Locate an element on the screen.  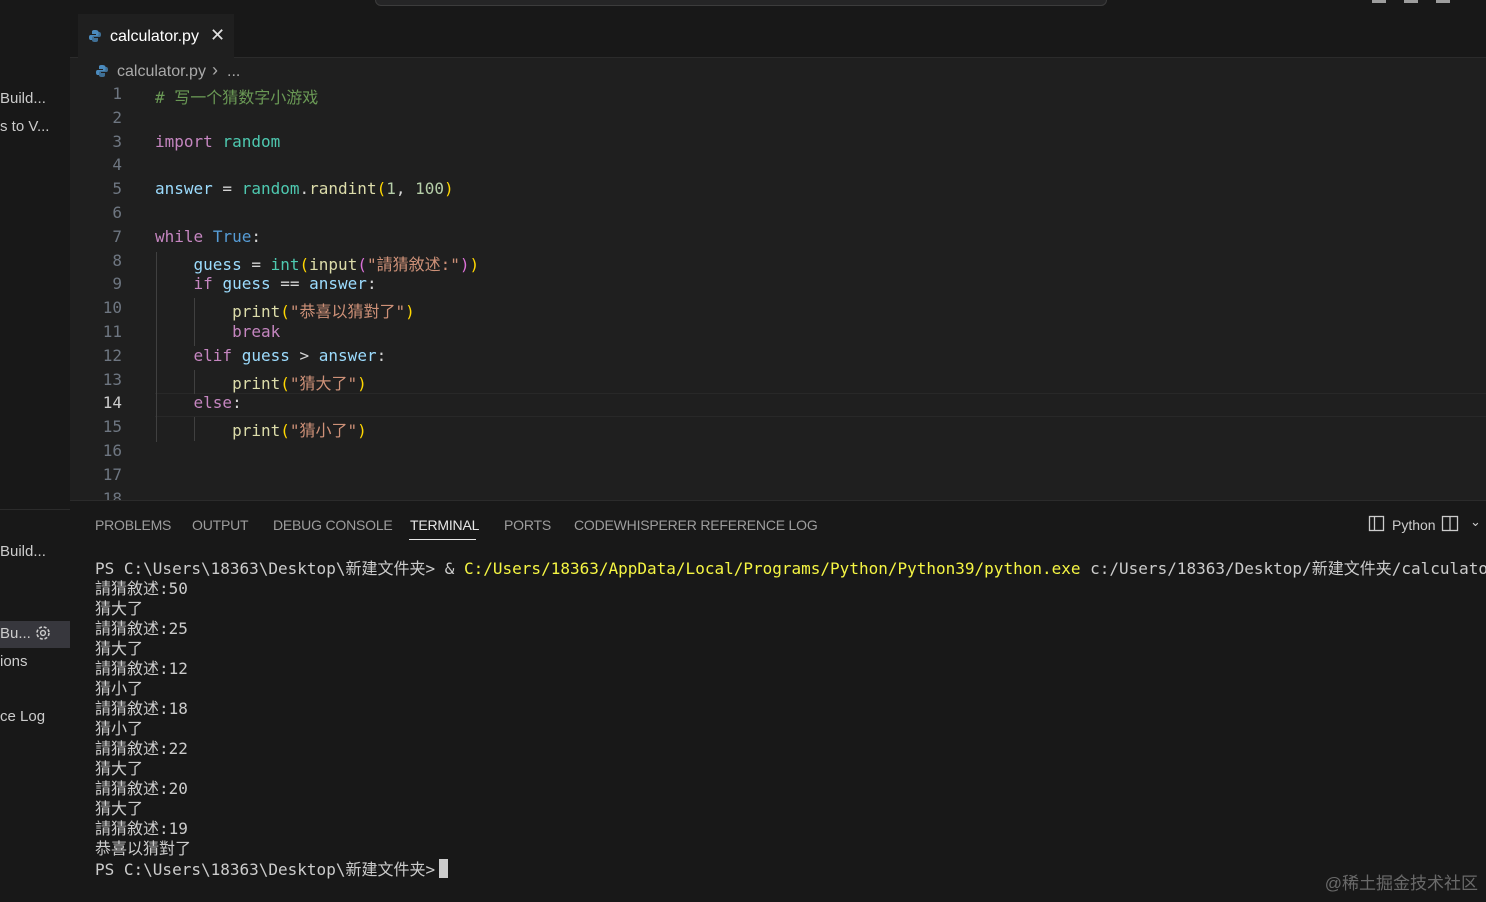
breadcrumb-file: calculator.py is located at coordinates (161, 72).